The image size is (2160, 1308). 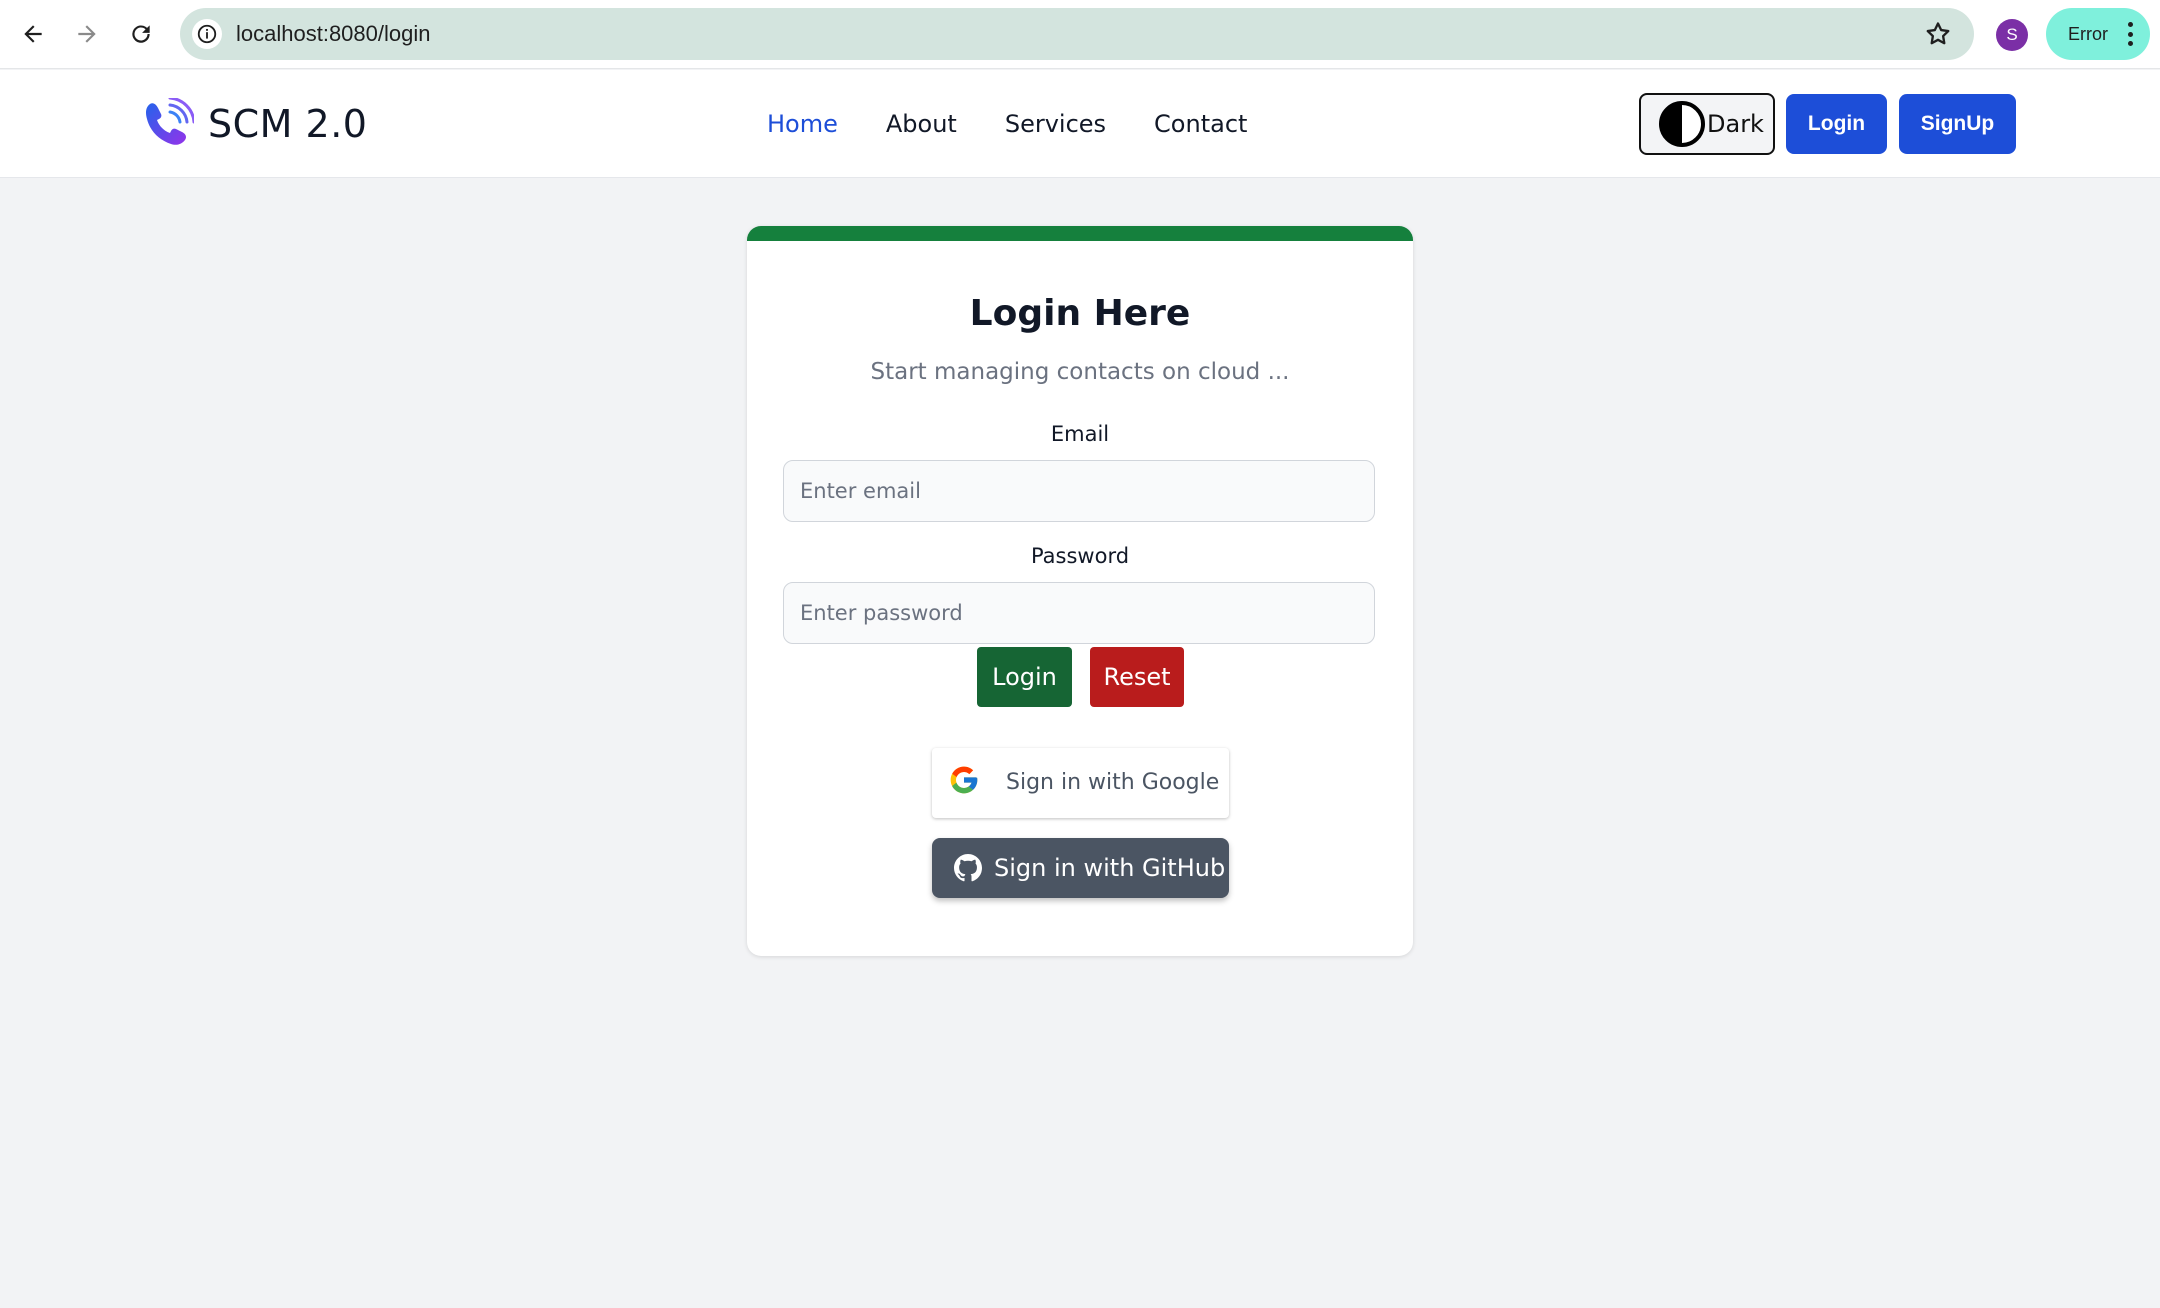 I want to click on kebab-menu-icon, so click(x=2131, y=34).